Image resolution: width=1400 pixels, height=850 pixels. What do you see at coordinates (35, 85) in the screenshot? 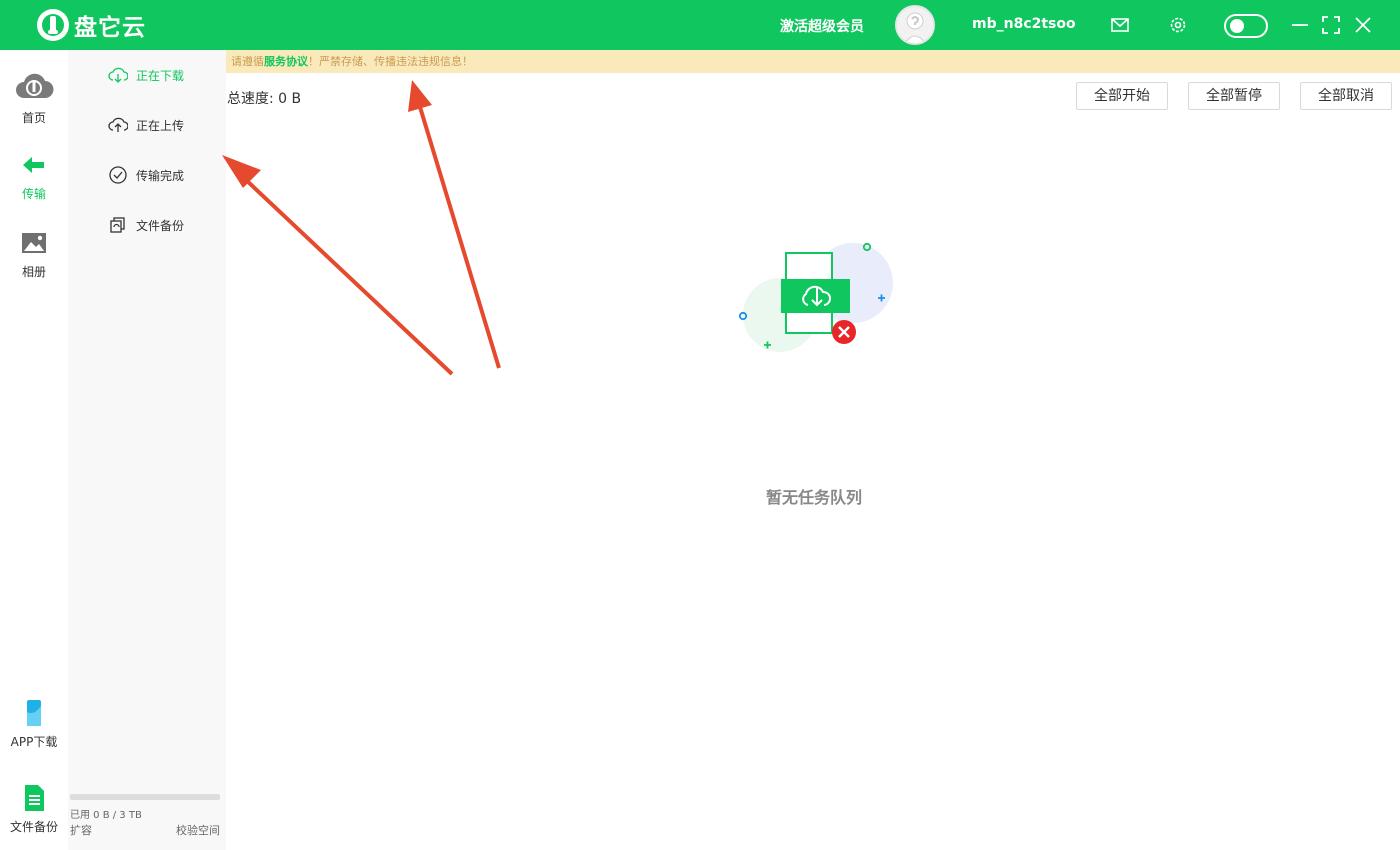
I see `cloud-home-icon` at bounding box center [35, 85].